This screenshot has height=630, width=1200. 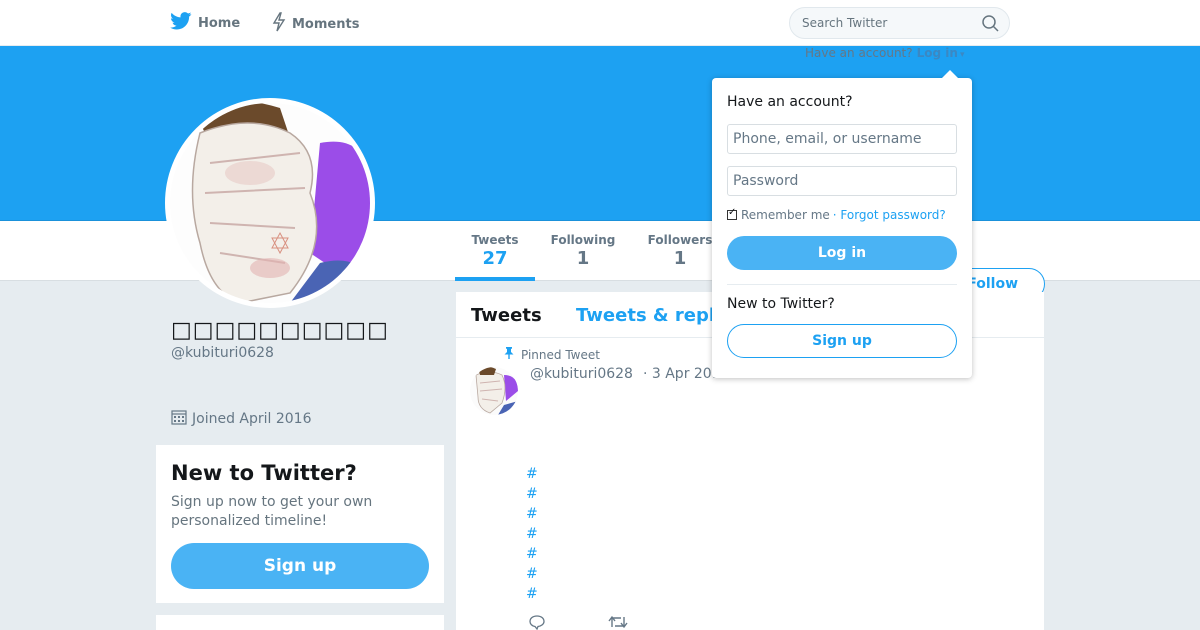 I want to click on joined-date: Joined April 2016, so click(x=241, y=419).